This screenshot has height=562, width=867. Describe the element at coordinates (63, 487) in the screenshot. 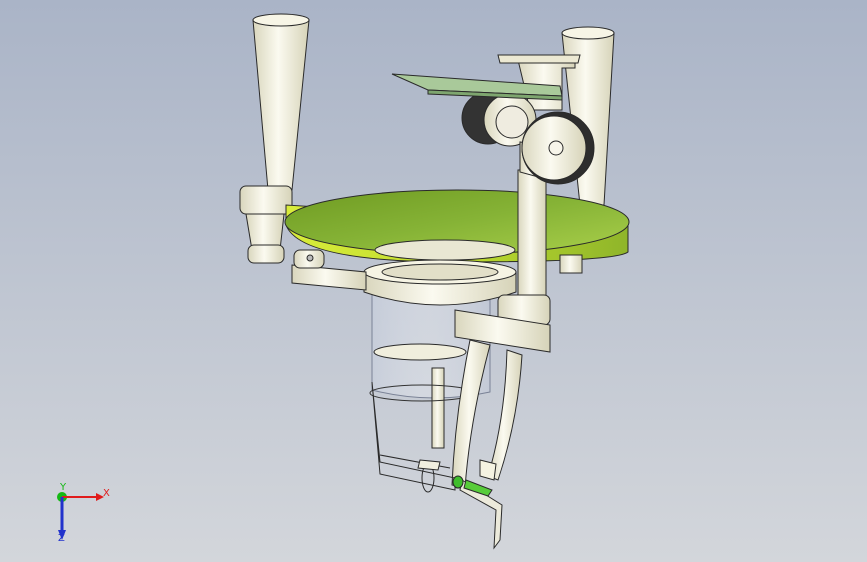

I see `y-axis-label: Y` at that location.